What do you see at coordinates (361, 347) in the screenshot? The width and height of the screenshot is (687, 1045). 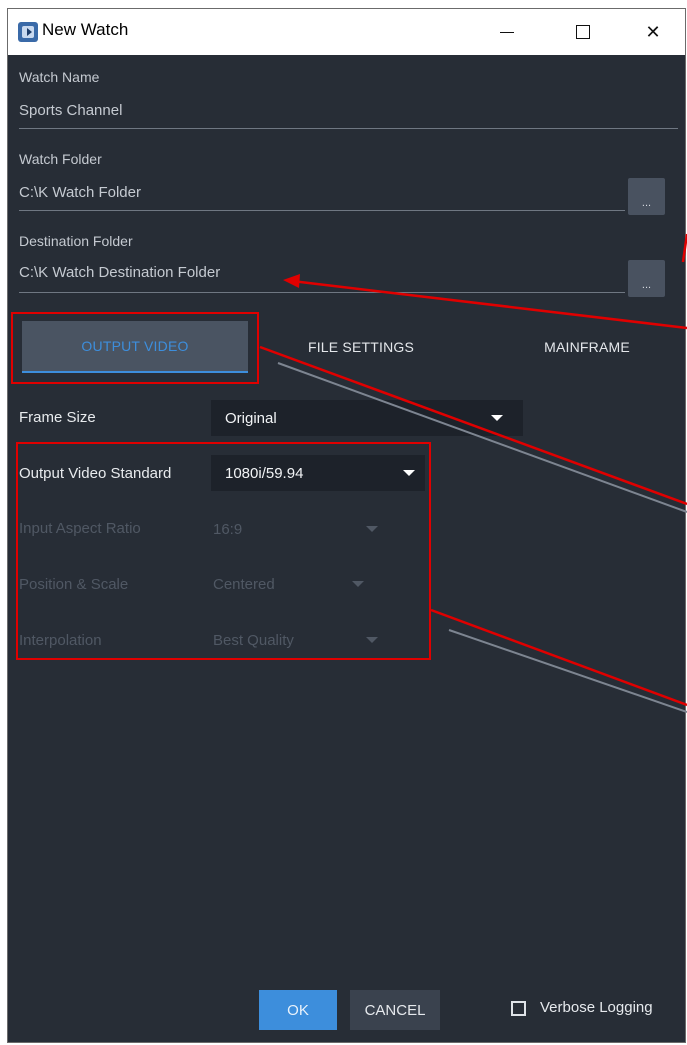 I see `tab-file-settings: FILE SETTINGS` at bounding box center [361, 347].